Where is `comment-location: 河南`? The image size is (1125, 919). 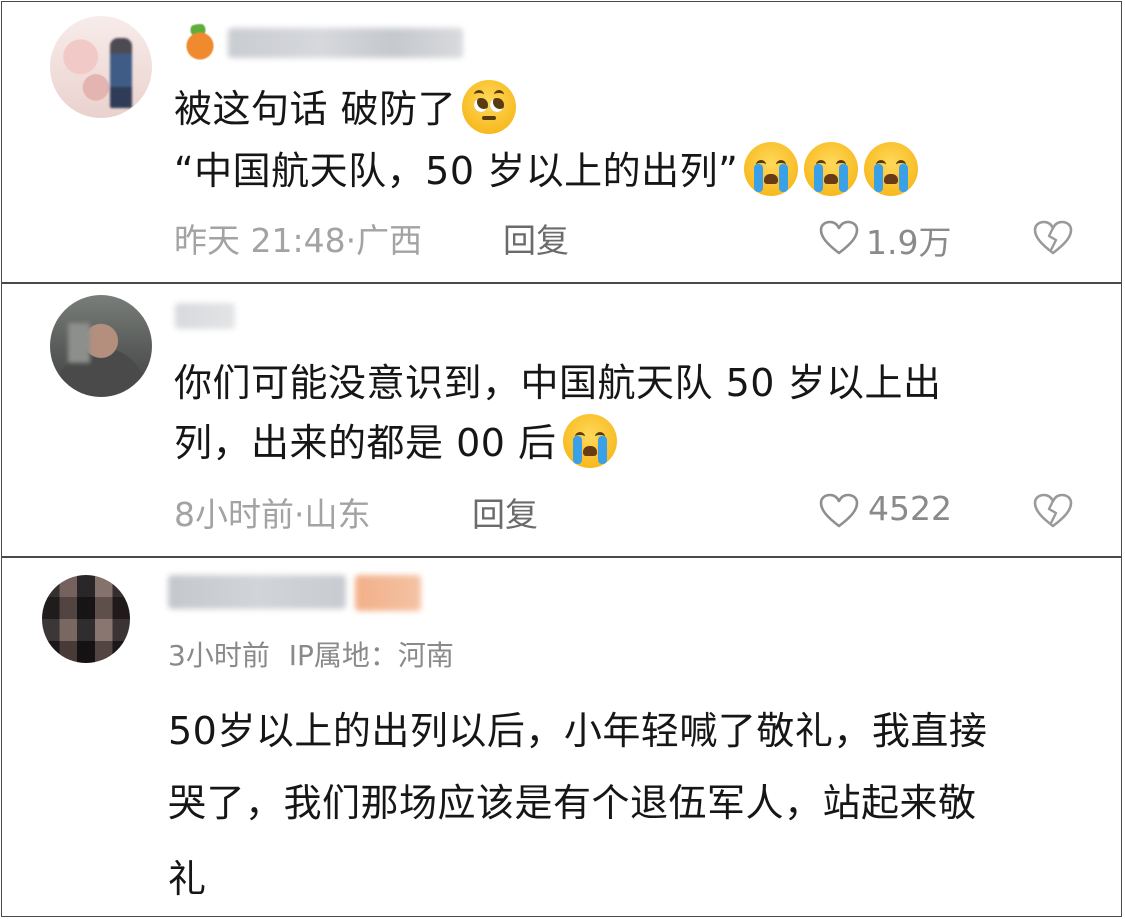 comment-location: 河南 is located at coordinates (425, 655).